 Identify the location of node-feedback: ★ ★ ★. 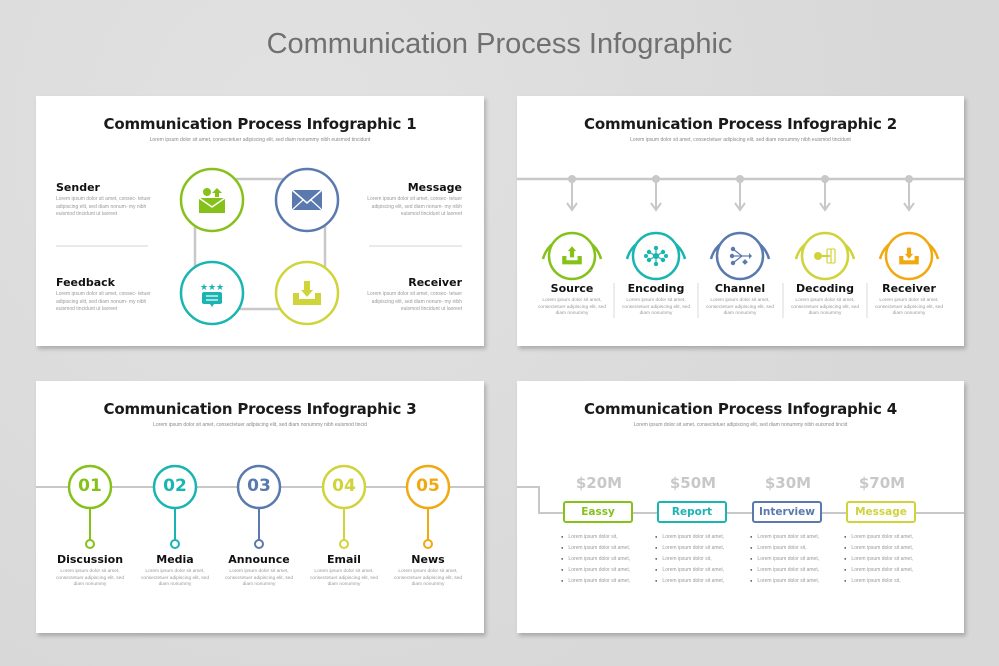
(212, 293).